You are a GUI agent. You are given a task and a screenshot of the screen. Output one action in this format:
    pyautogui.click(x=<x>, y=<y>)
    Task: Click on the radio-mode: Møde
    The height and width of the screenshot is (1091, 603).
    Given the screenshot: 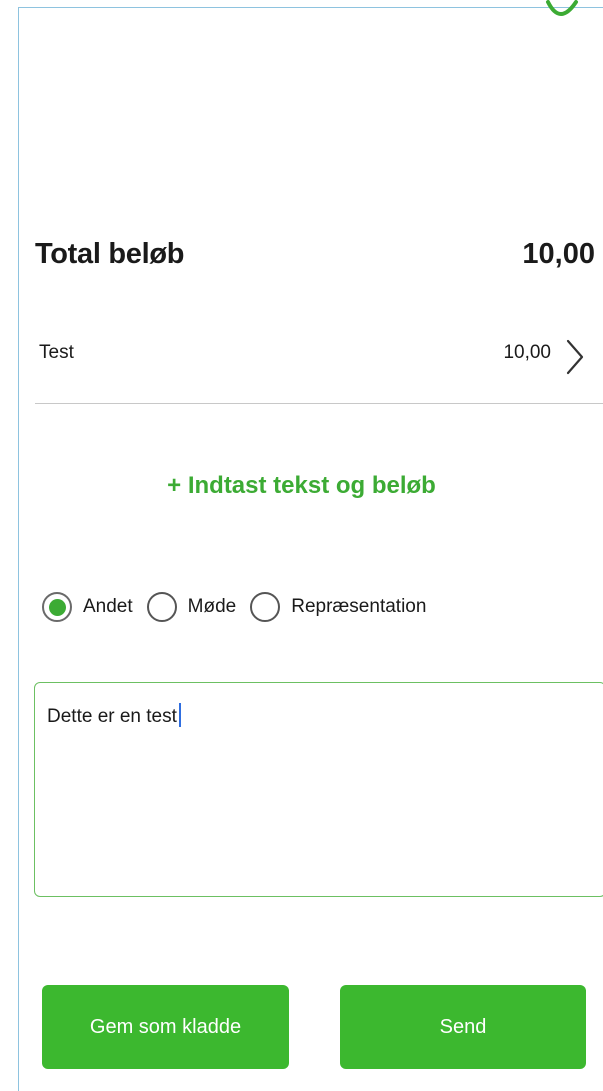 What is the action you would take?
    pyautogui.click(x=191, y=607)
    